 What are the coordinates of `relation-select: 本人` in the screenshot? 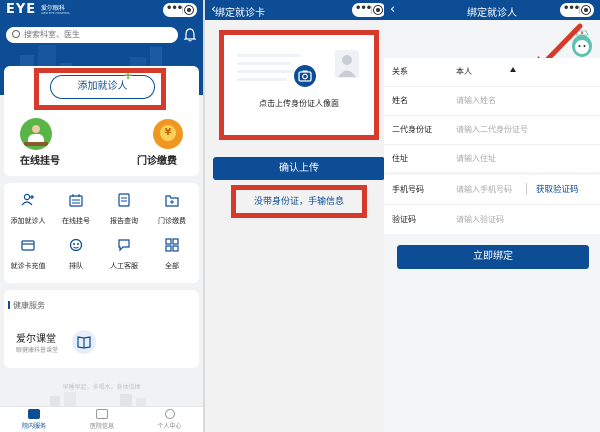 It's located at (464, 71).